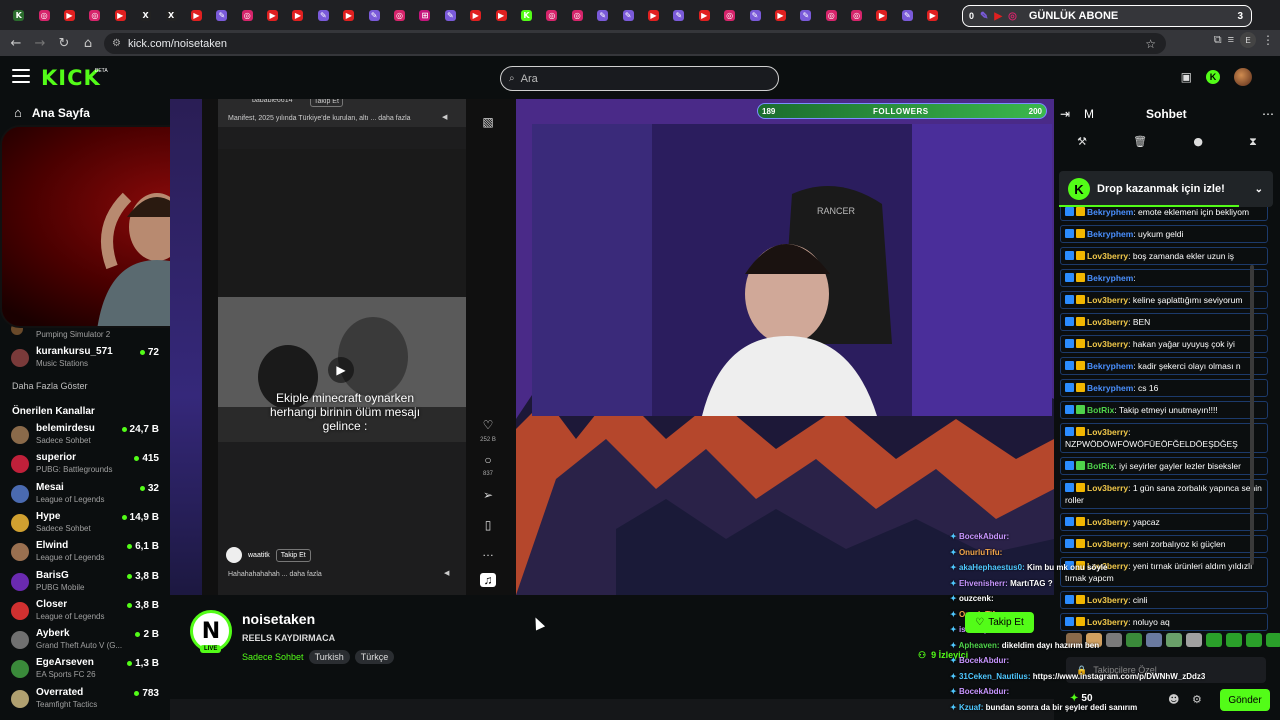  Describe the element at coordinates (1065, 114) in the screenshot. I see `collapse-chat-icon: ⇥` at that location.